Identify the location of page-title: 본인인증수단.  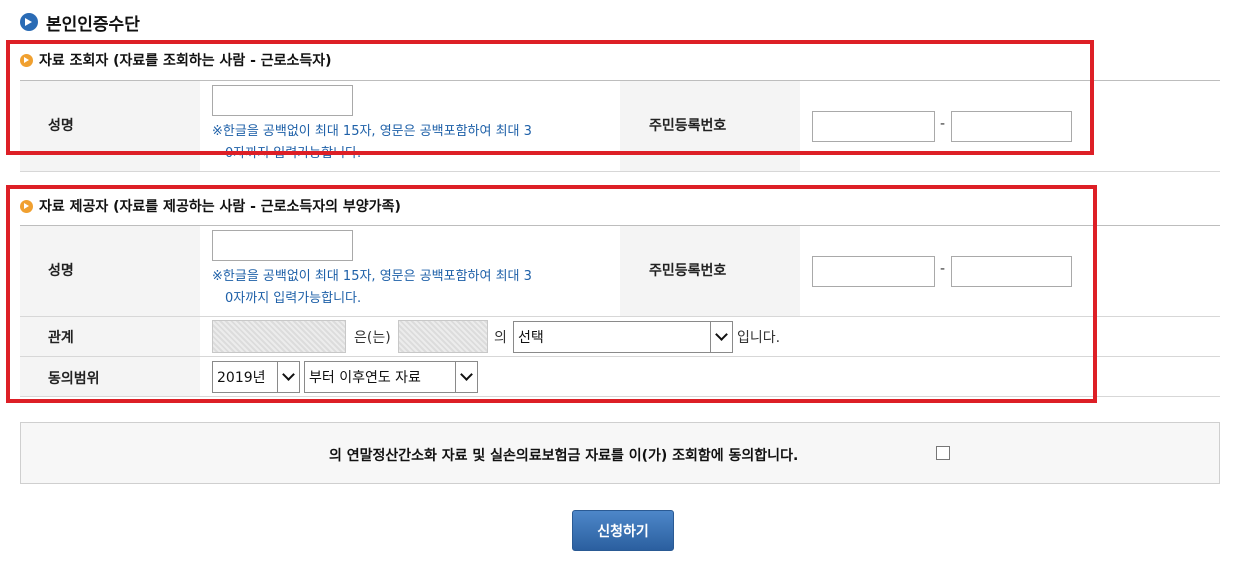
(80, 22).